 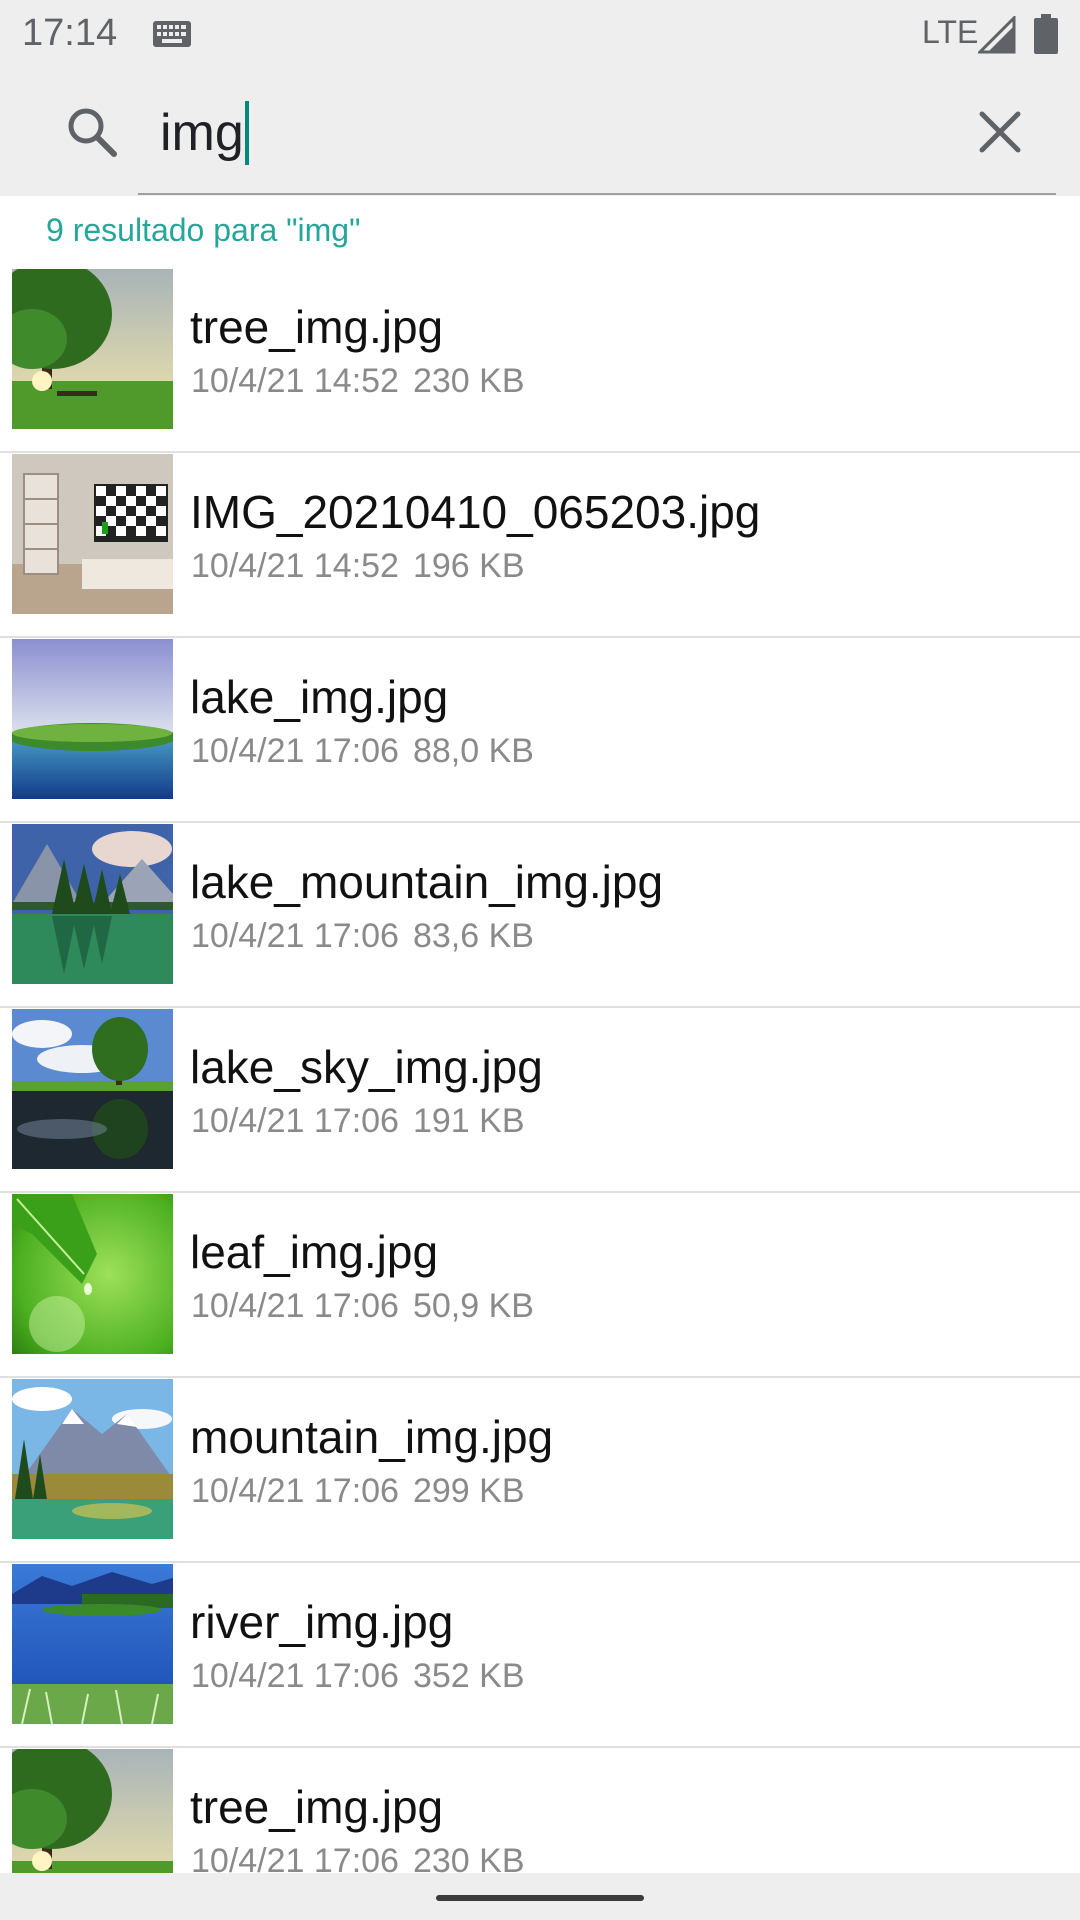 What do you see at coordinates (540, 730) in the screenshot?
I see `list-item: lake_img.jpg 10/4/21 17:06 88,0 KB` at bounding box center [540, 730].